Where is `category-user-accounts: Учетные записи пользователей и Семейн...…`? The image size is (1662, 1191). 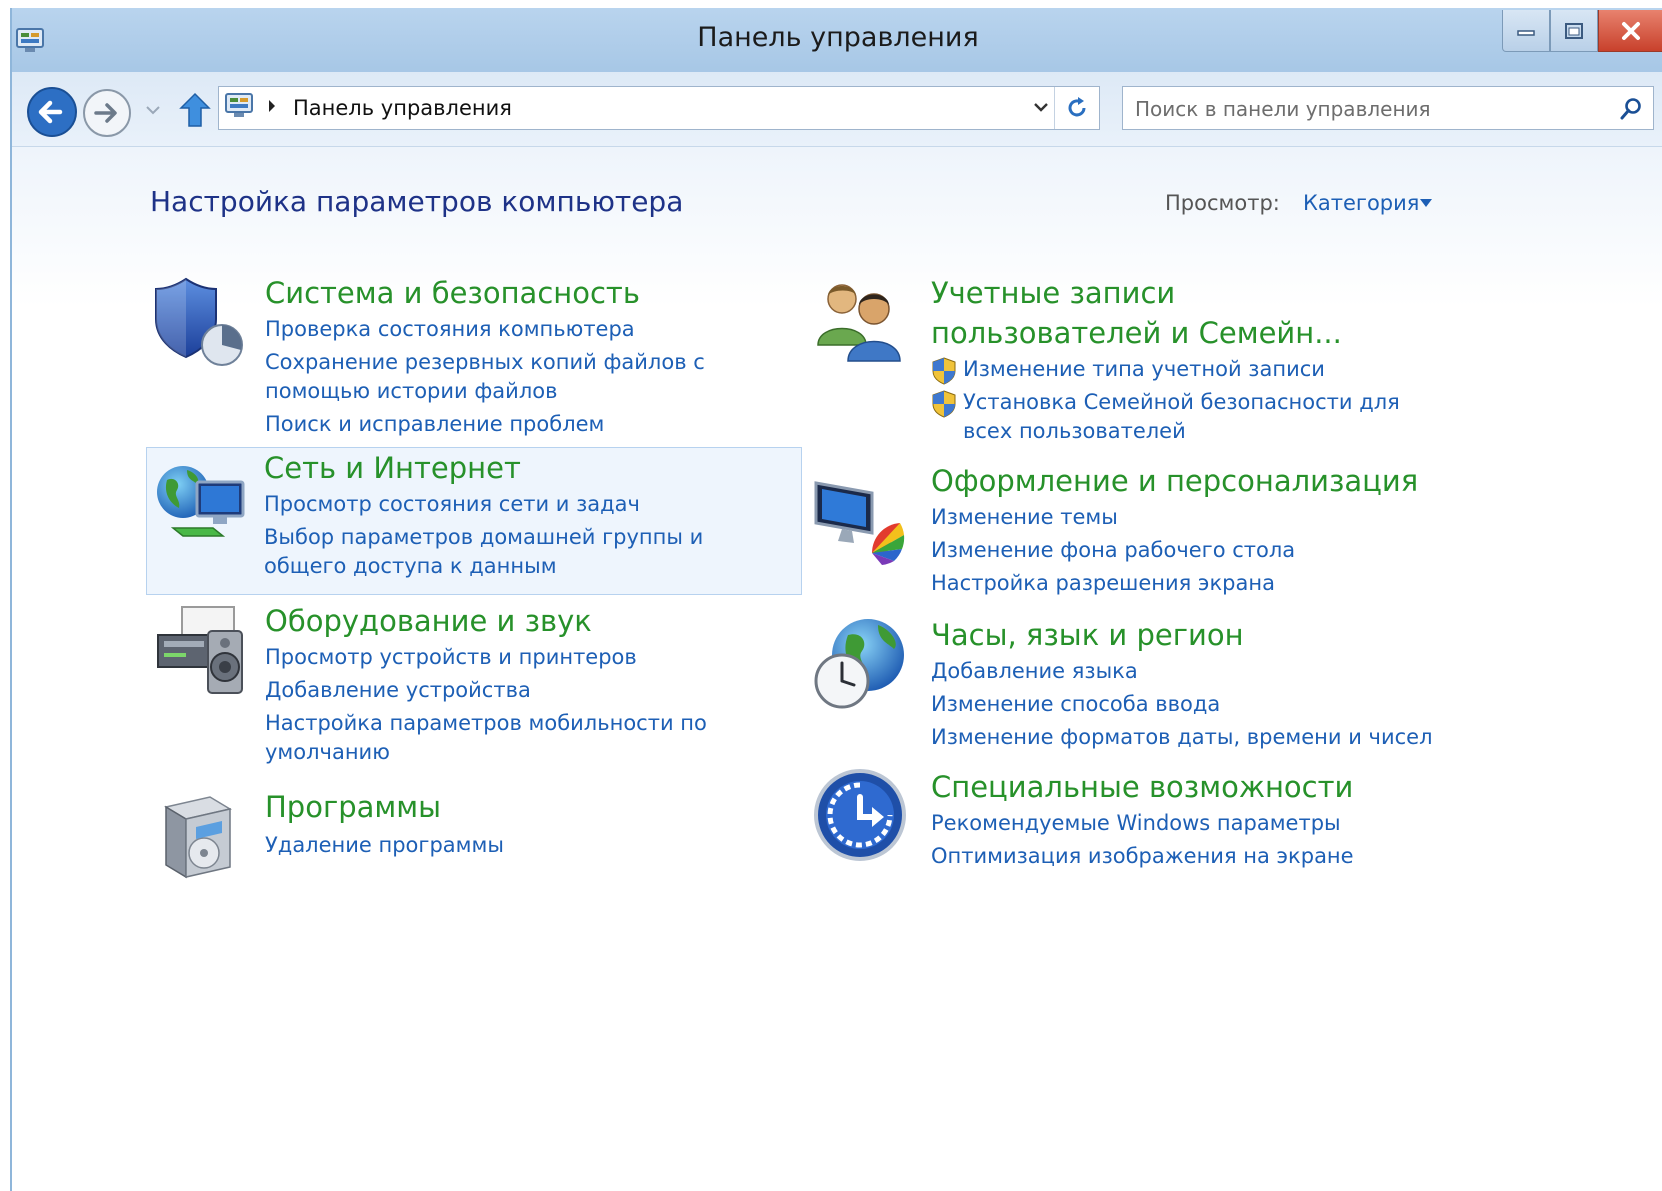
category-user-accounts: Учетные записи пользователей и Семейн...… is located at coordinates (1124, 363).